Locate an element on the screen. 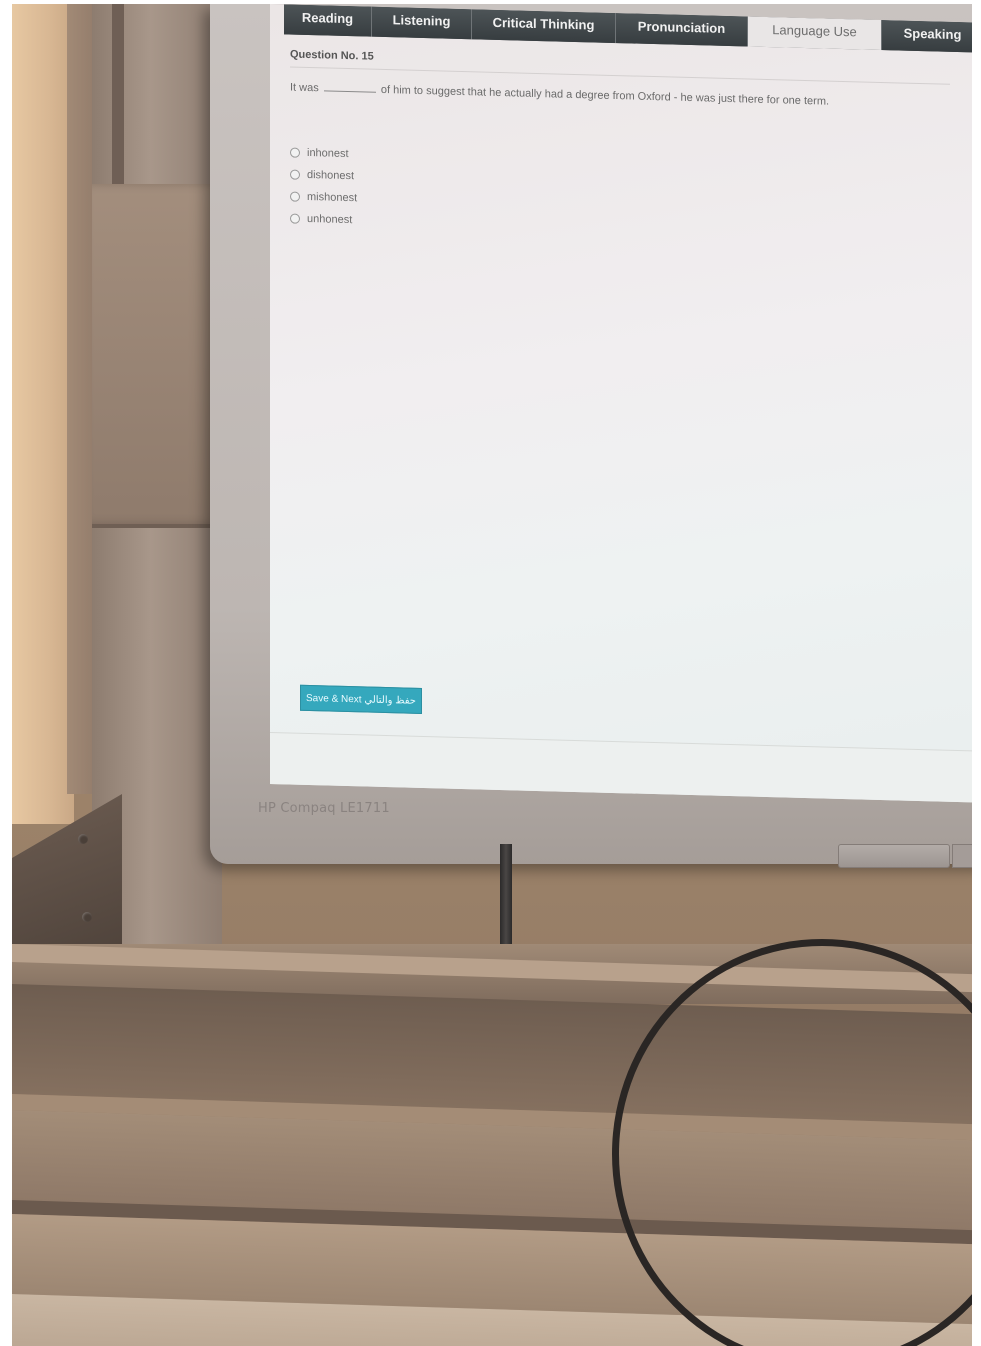  question-number: Question No. 15 is located at coordinates (620, 66).